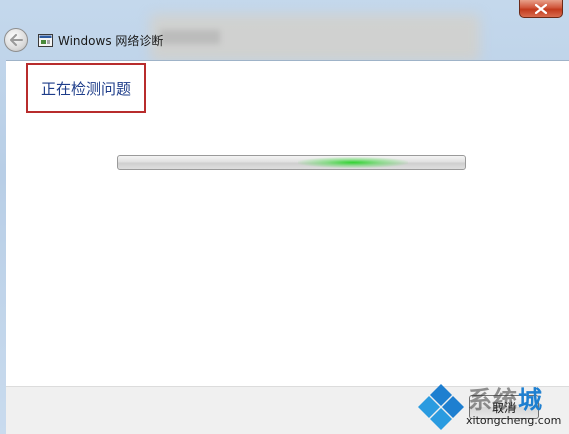  I want to click on footer-bar: 取消, so click(287, 410).